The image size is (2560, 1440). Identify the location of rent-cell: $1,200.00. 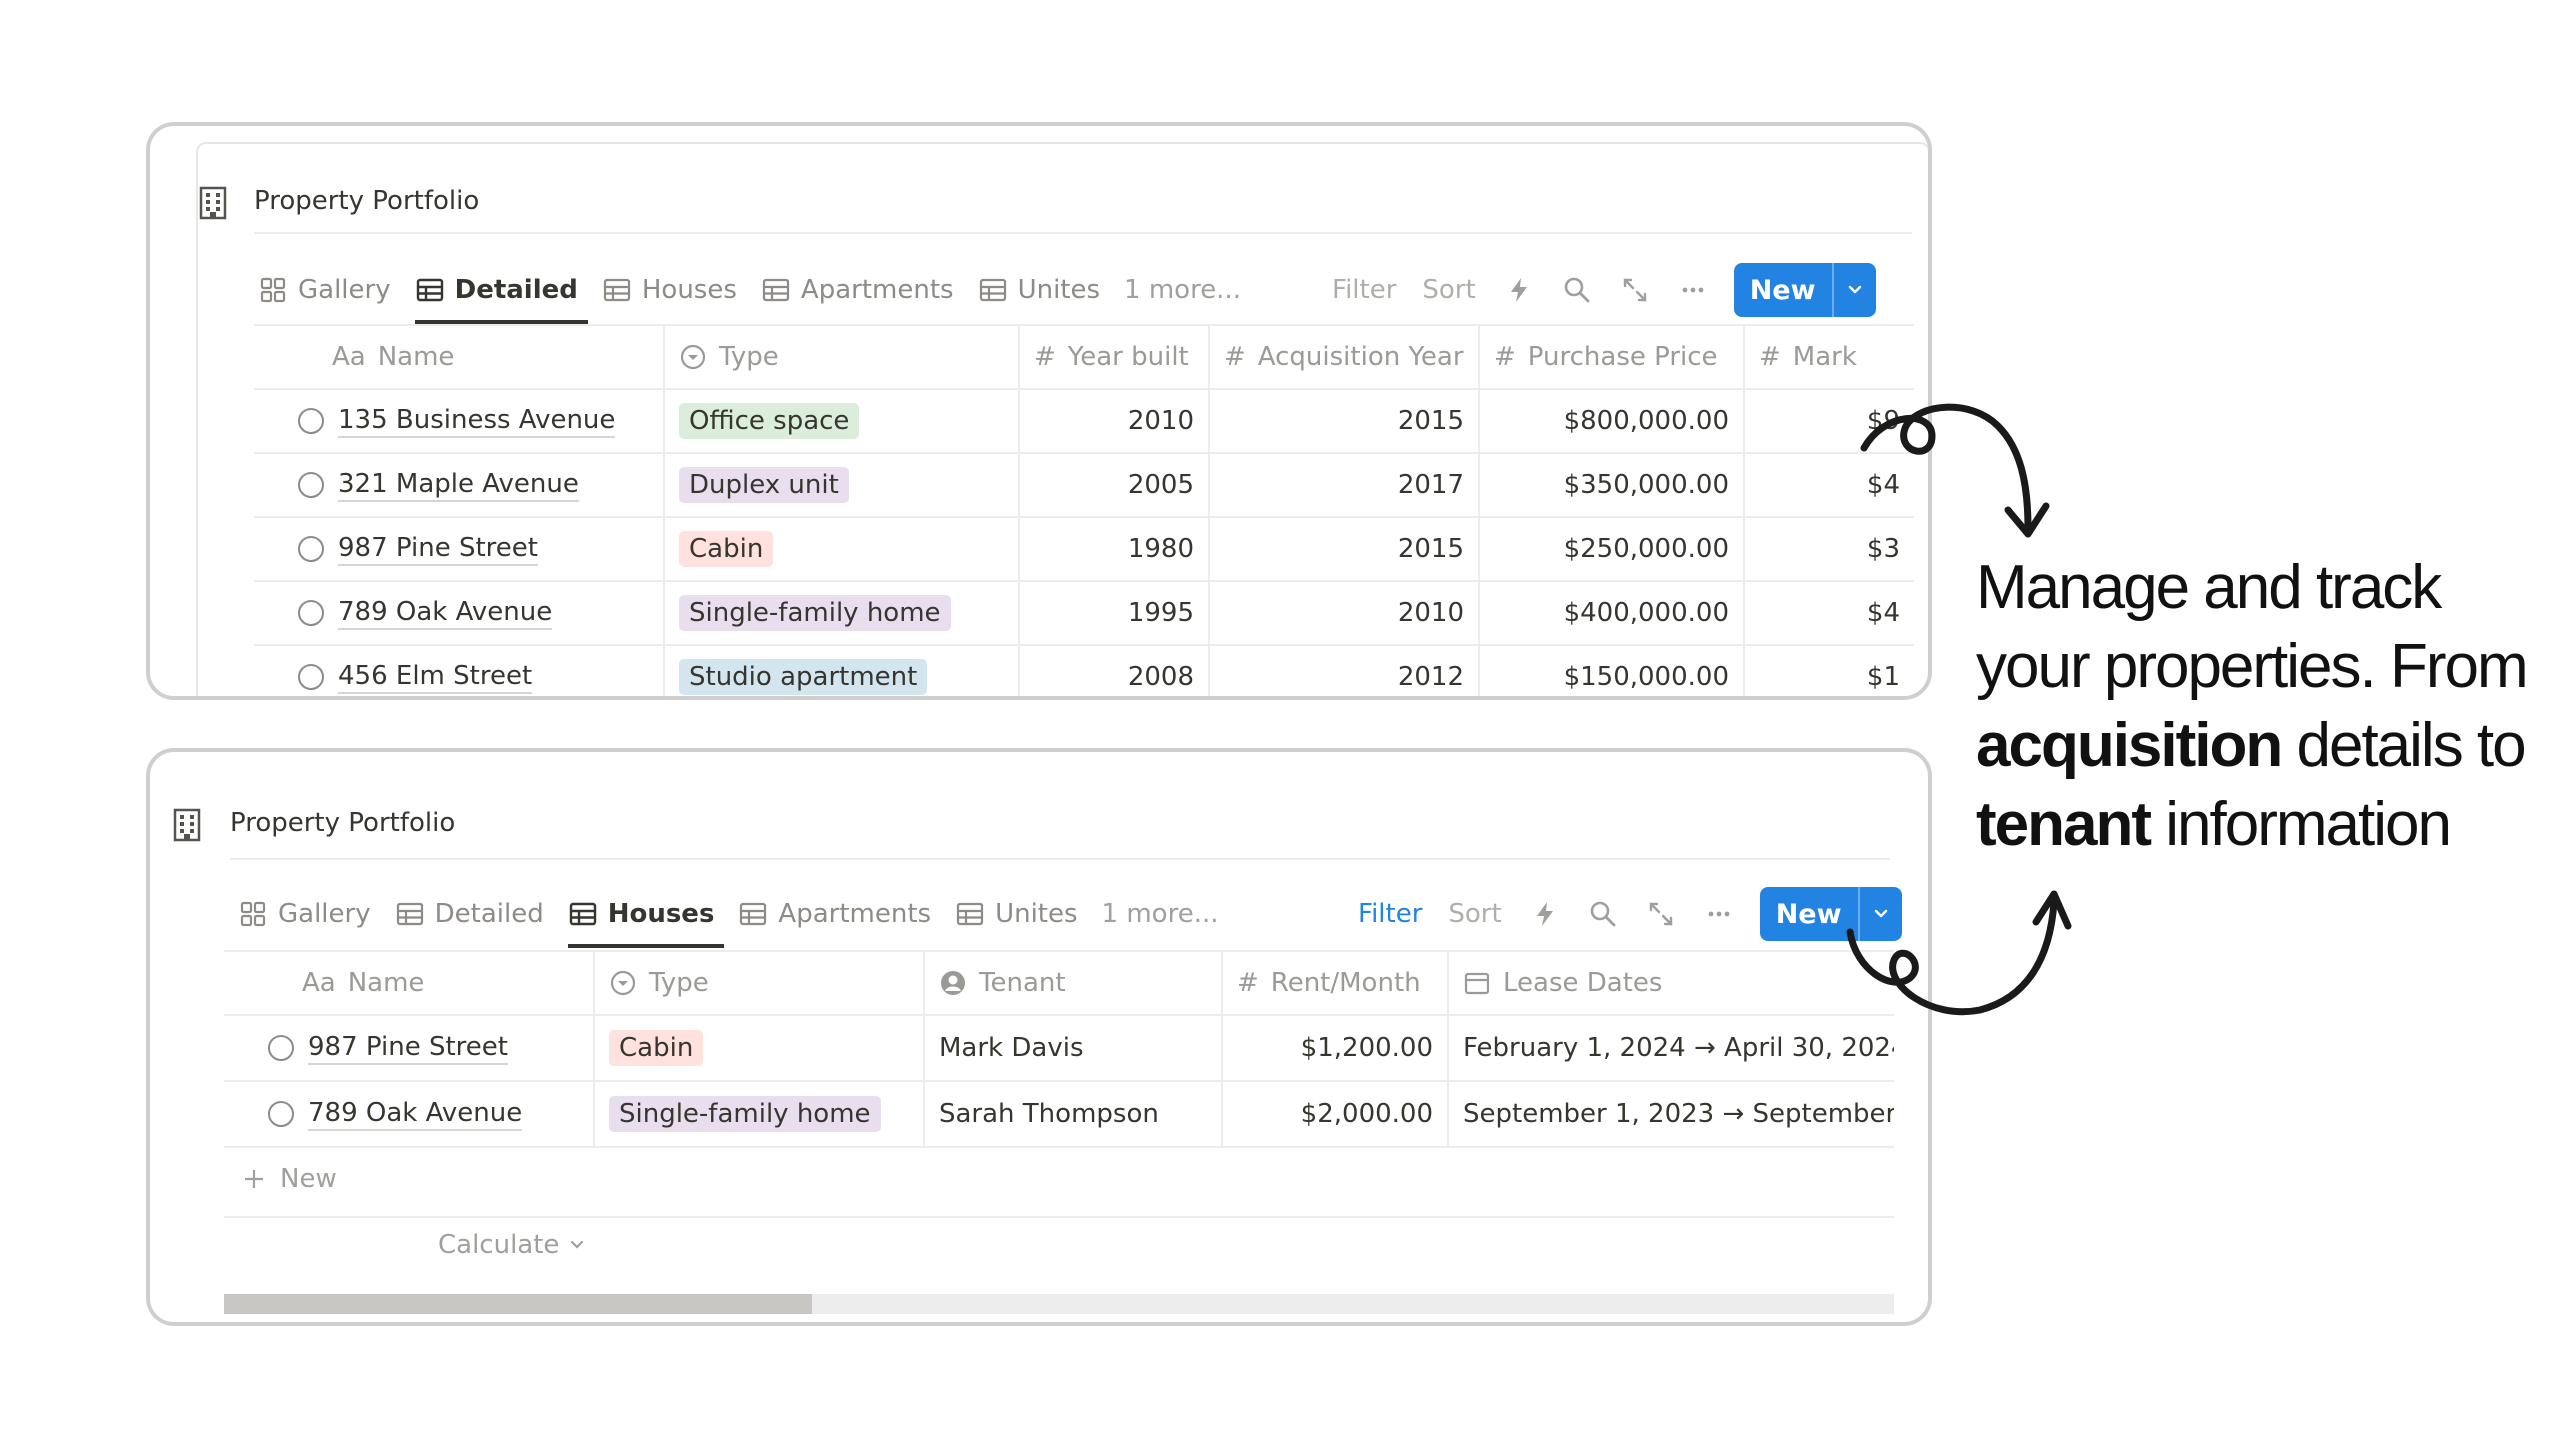
(1335, 1048).